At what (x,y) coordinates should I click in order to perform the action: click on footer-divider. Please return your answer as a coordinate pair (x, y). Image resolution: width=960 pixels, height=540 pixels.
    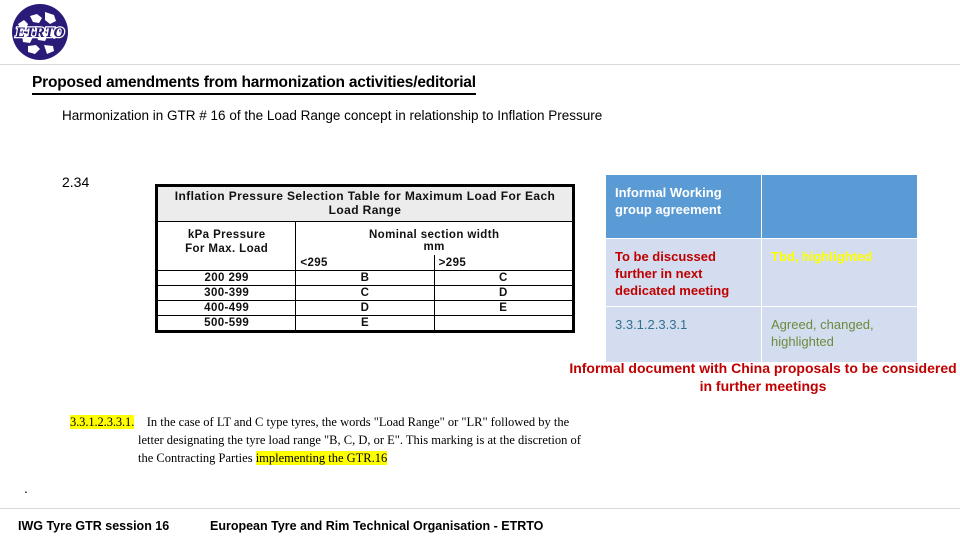
    Looking at the image, I should click on (480, 508).